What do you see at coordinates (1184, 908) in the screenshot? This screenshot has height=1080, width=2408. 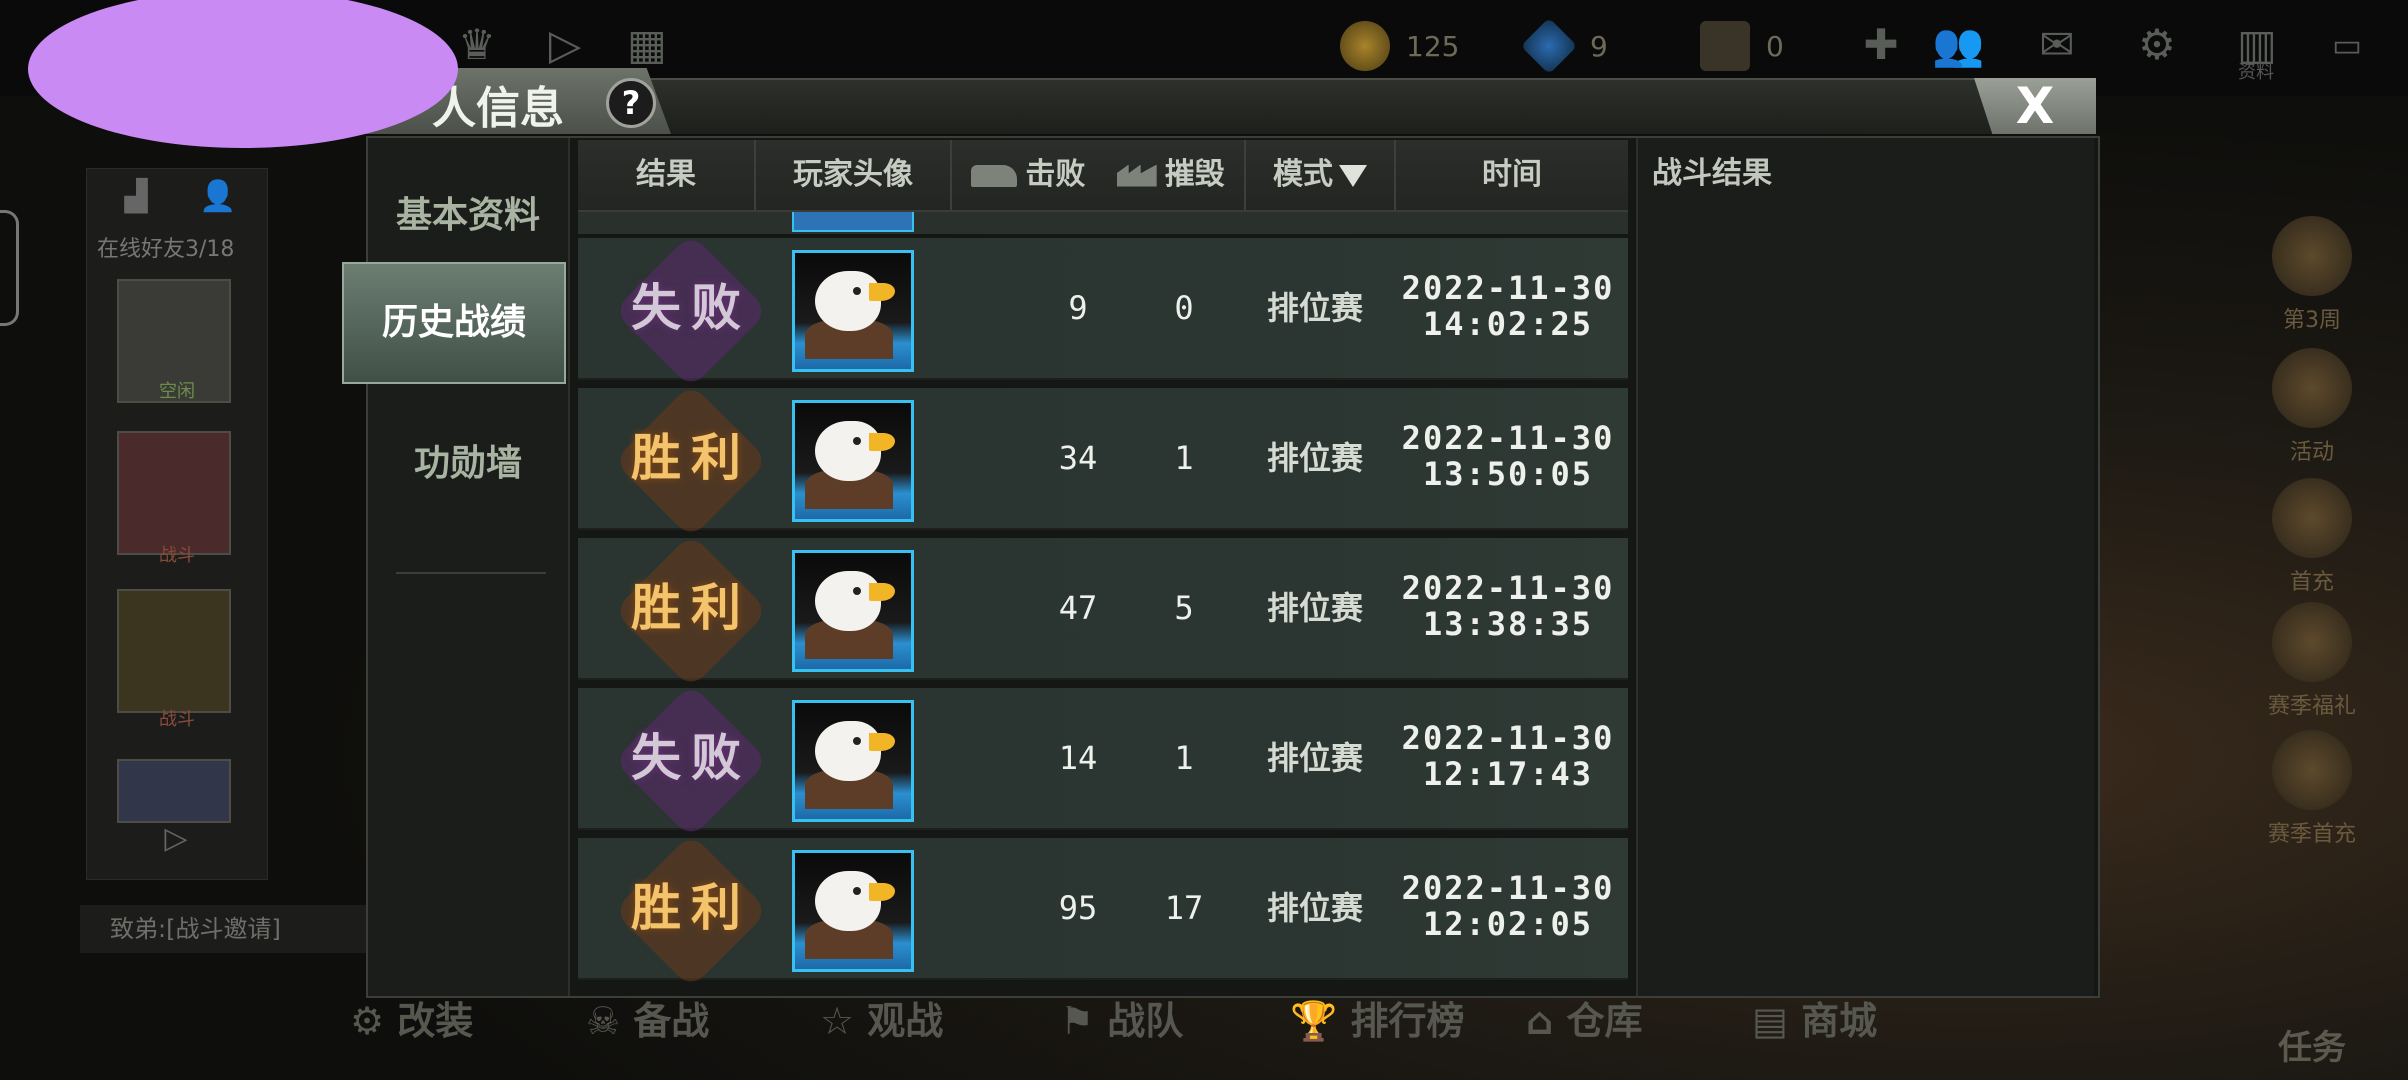 I see `destroy-value: 17` at bounding box center [1184, 908].